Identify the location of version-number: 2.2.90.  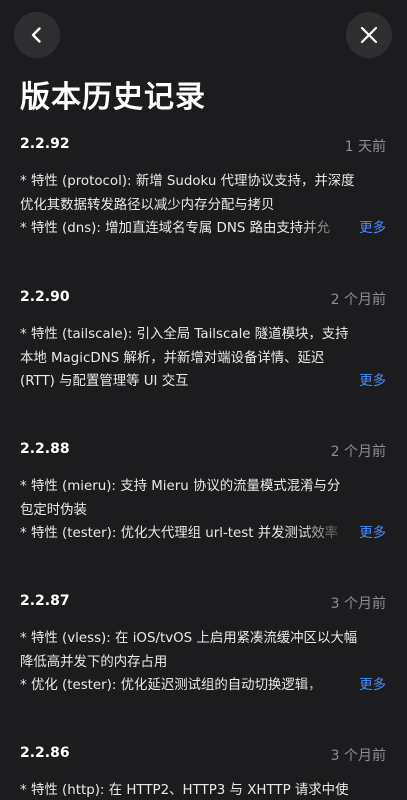
(45, 297).